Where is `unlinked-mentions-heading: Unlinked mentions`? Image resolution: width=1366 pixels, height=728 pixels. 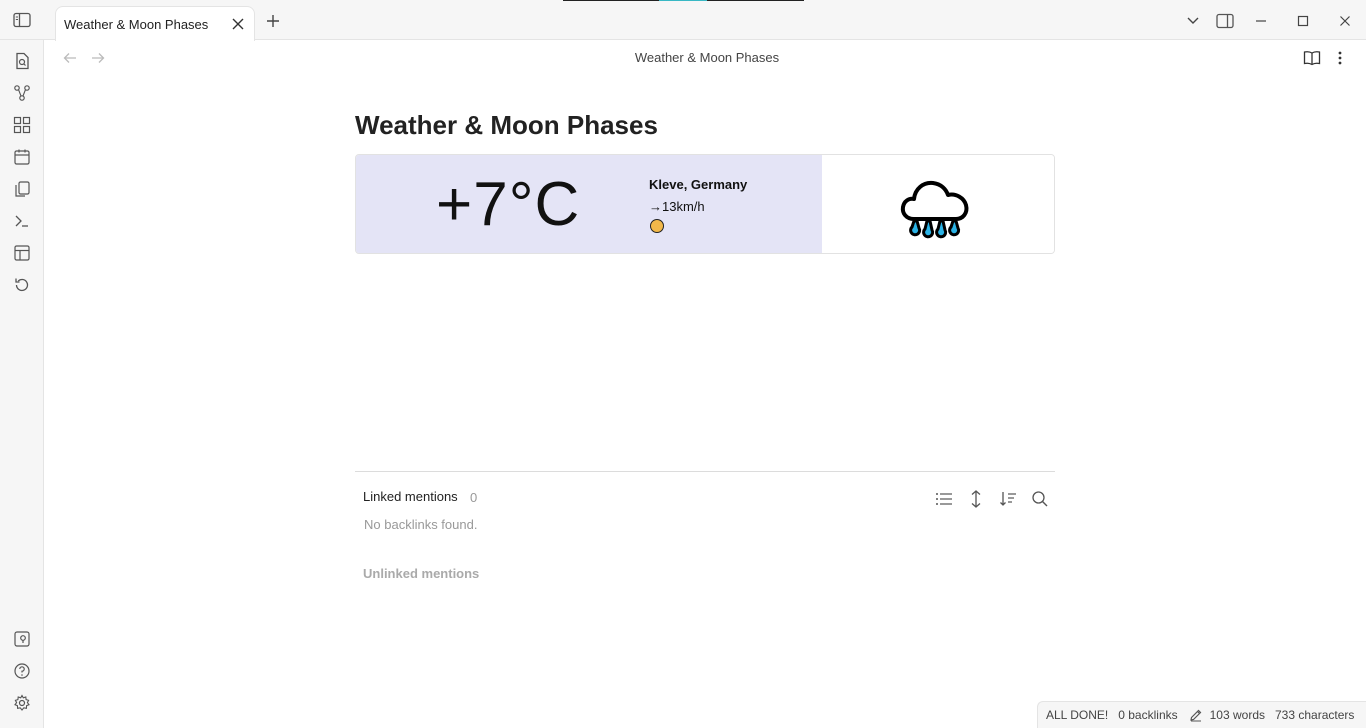 unlinked-mentions-heading: Unlinked mentions is located at coordinates (421, 573).